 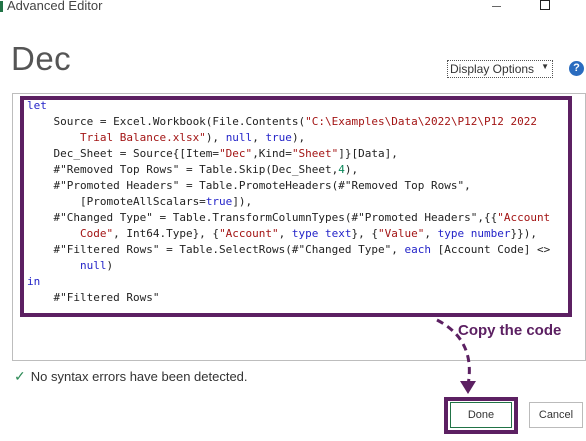 I want to click on checkmark-icon: ✓, so click(x=20, y=376).